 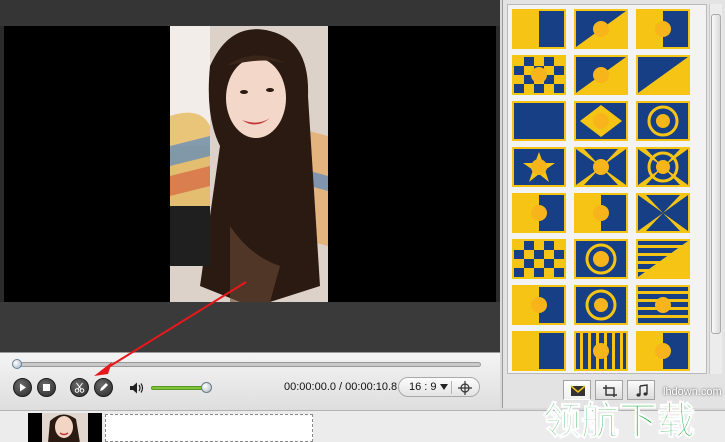 I want to click on effect-tile-moon-sun-a, so click(x=539, y=29).